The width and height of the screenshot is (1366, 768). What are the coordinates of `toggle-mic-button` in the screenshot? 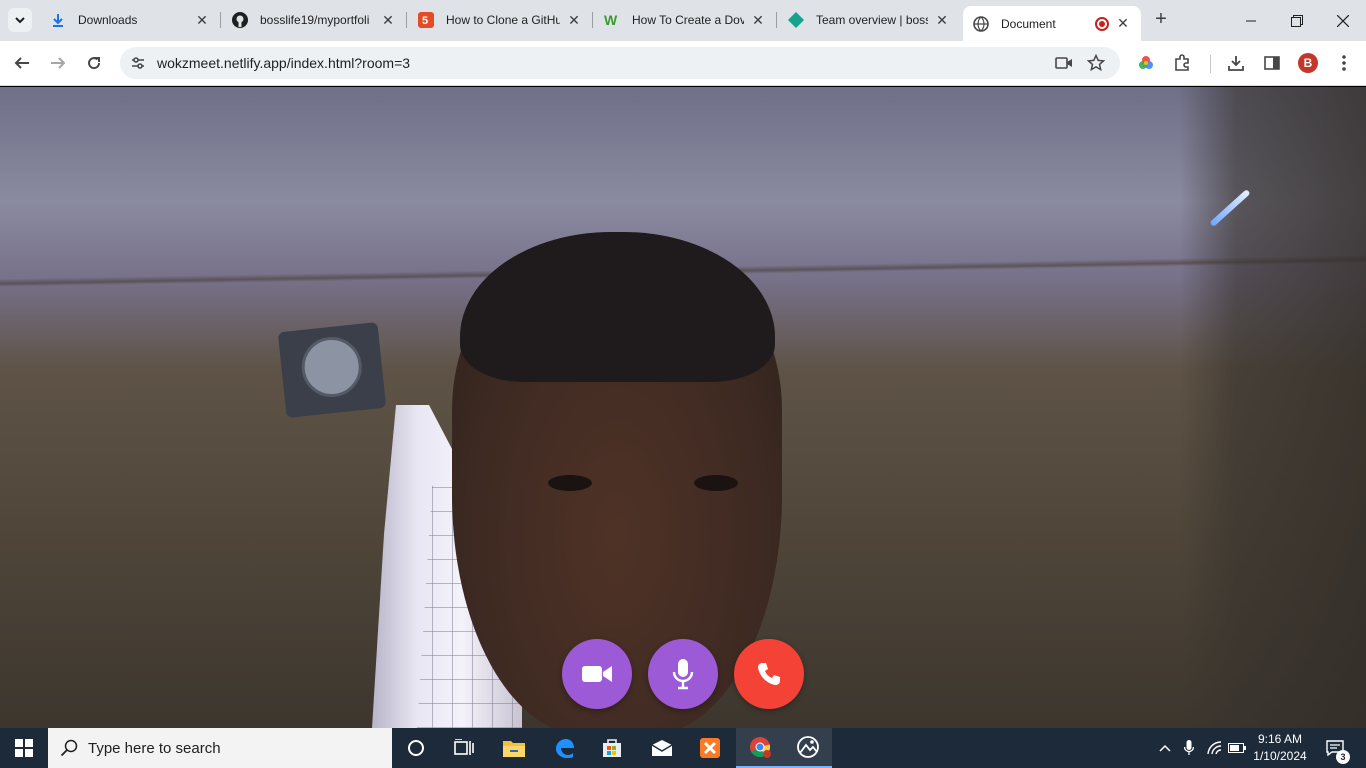 It's located at (683, 674).